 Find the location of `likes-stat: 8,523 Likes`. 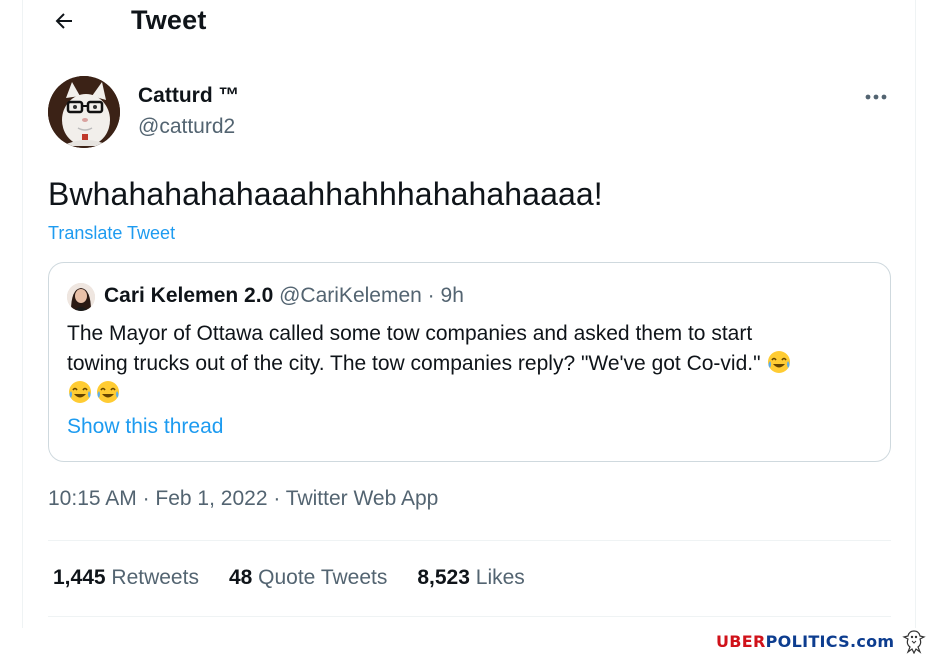

likes-stat: 8,523 Likes is located at coordinates (470, 578).